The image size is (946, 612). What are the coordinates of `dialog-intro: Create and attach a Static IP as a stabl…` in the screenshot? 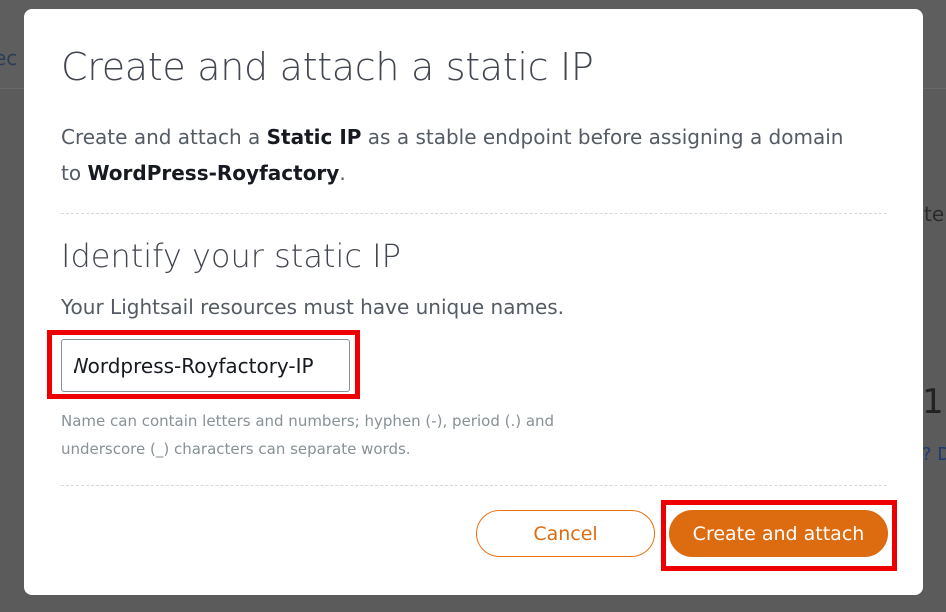 It's located at (456, 155).